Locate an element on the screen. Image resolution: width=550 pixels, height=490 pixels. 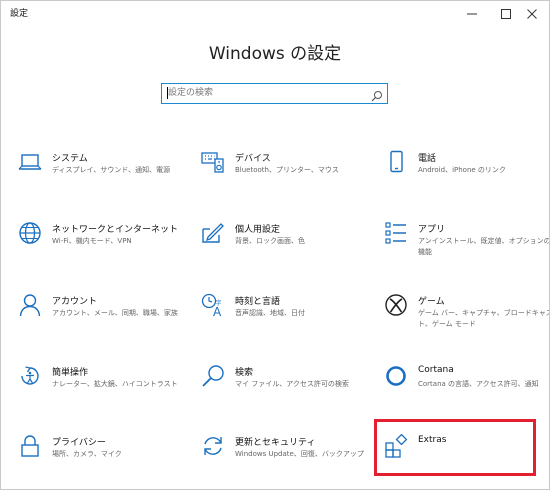
tile-label: 検索 is located at coordinates (244, 373).